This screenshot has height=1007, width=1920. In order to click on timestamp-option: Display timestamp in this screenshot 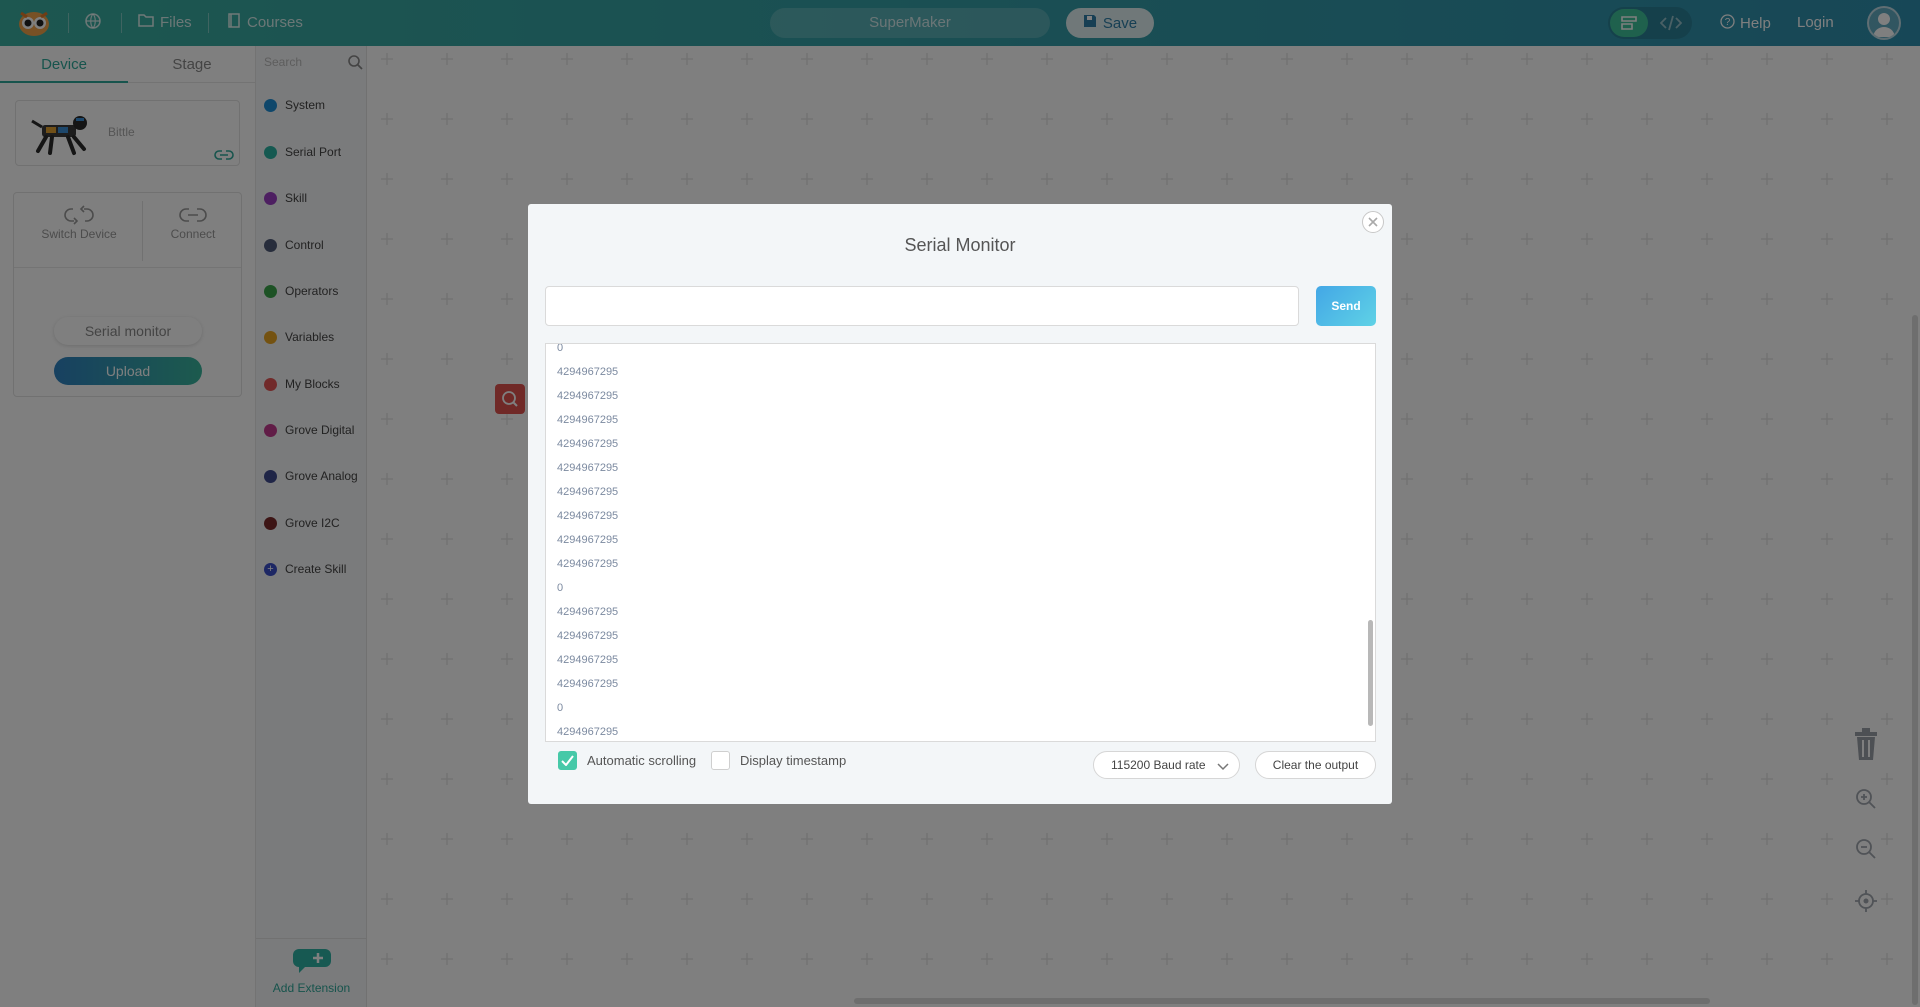, I will do `click(778, 760)`.